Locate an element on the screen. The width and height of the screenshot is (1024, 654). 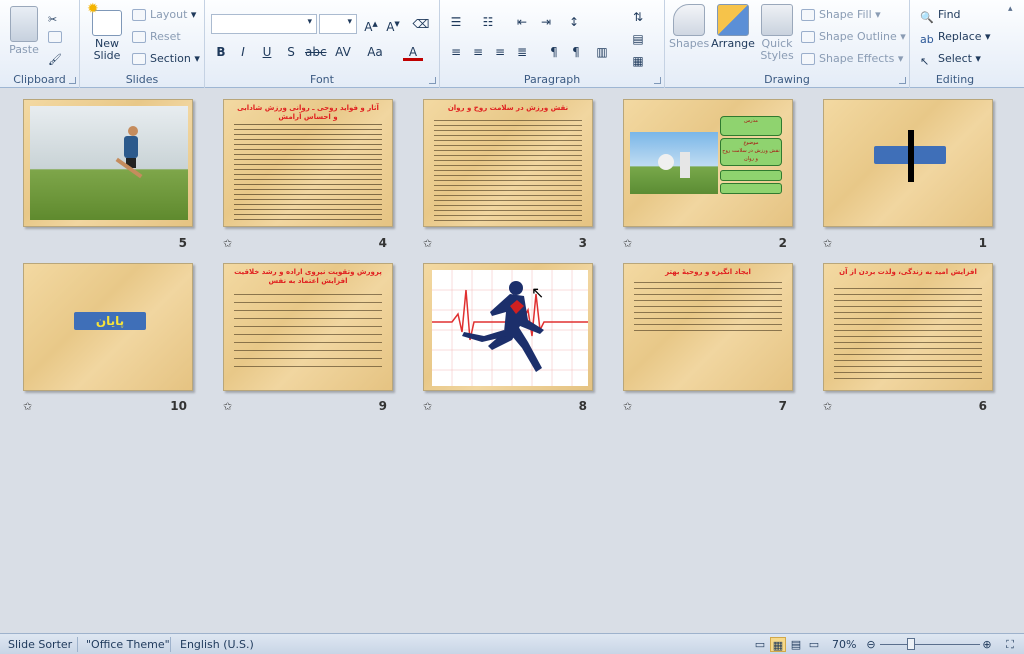
underline-button: U is located at coordinates (267, 52).